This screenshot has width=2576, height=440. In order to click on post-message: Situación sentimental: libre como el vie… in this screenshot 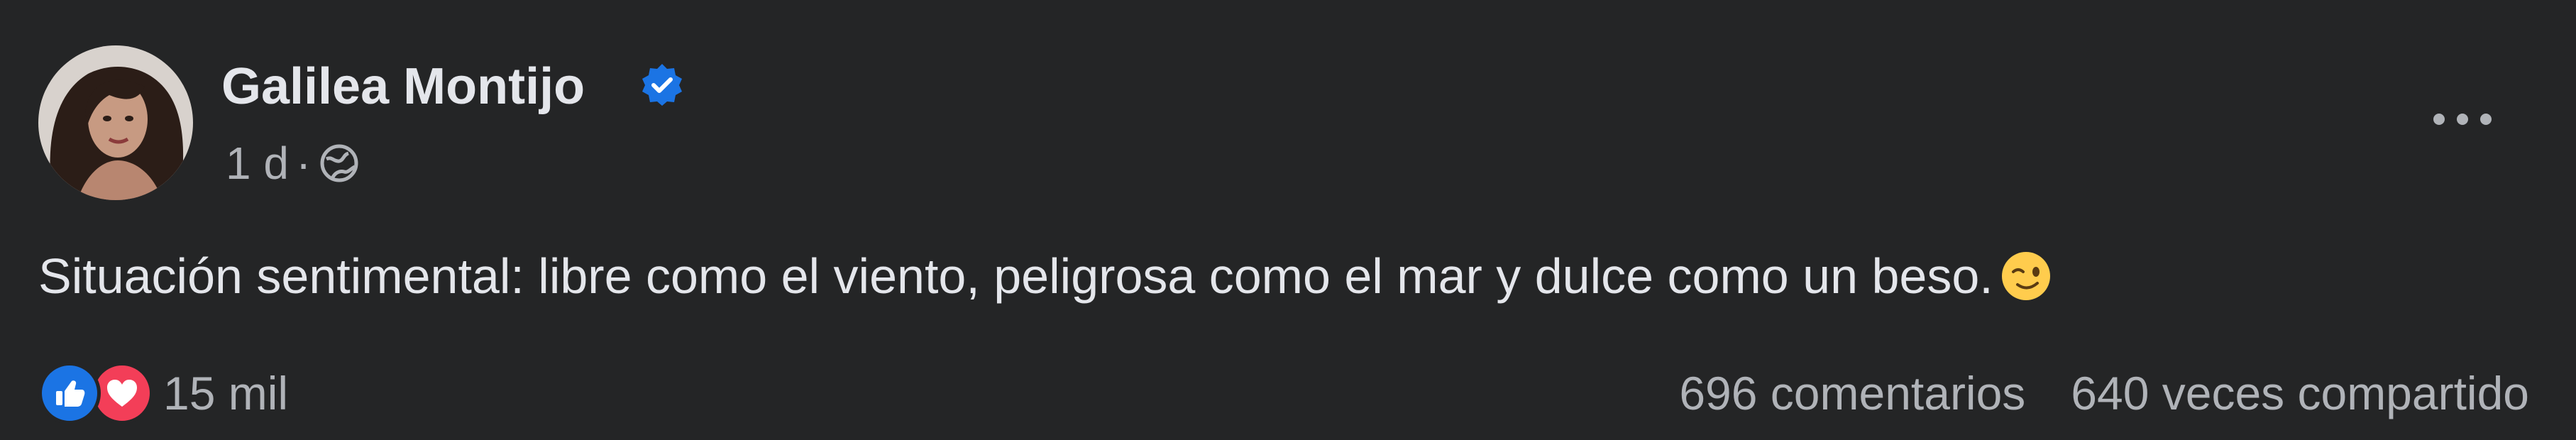, I will do `click(1015, 276)`.